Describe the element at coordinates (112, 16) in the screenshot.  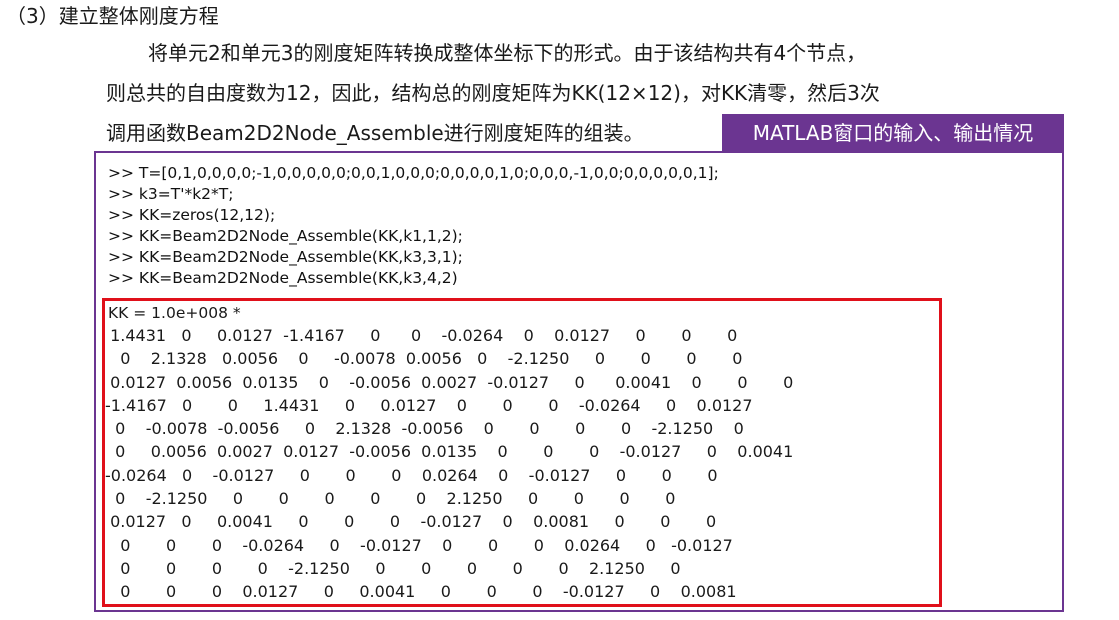
I see `section-heading: （3）建立整体刚度方程` at that location.